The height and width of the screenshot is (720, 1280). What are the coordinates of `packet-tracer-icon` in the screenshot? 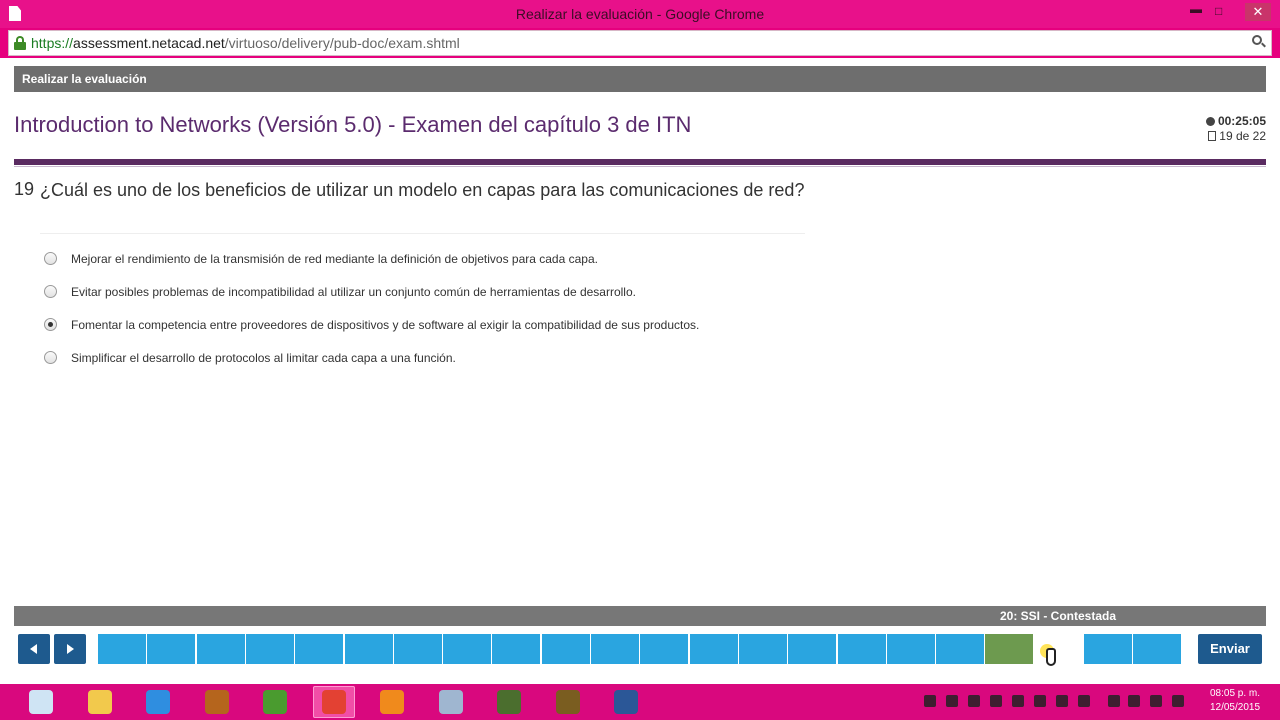 It's located at (509, 702).